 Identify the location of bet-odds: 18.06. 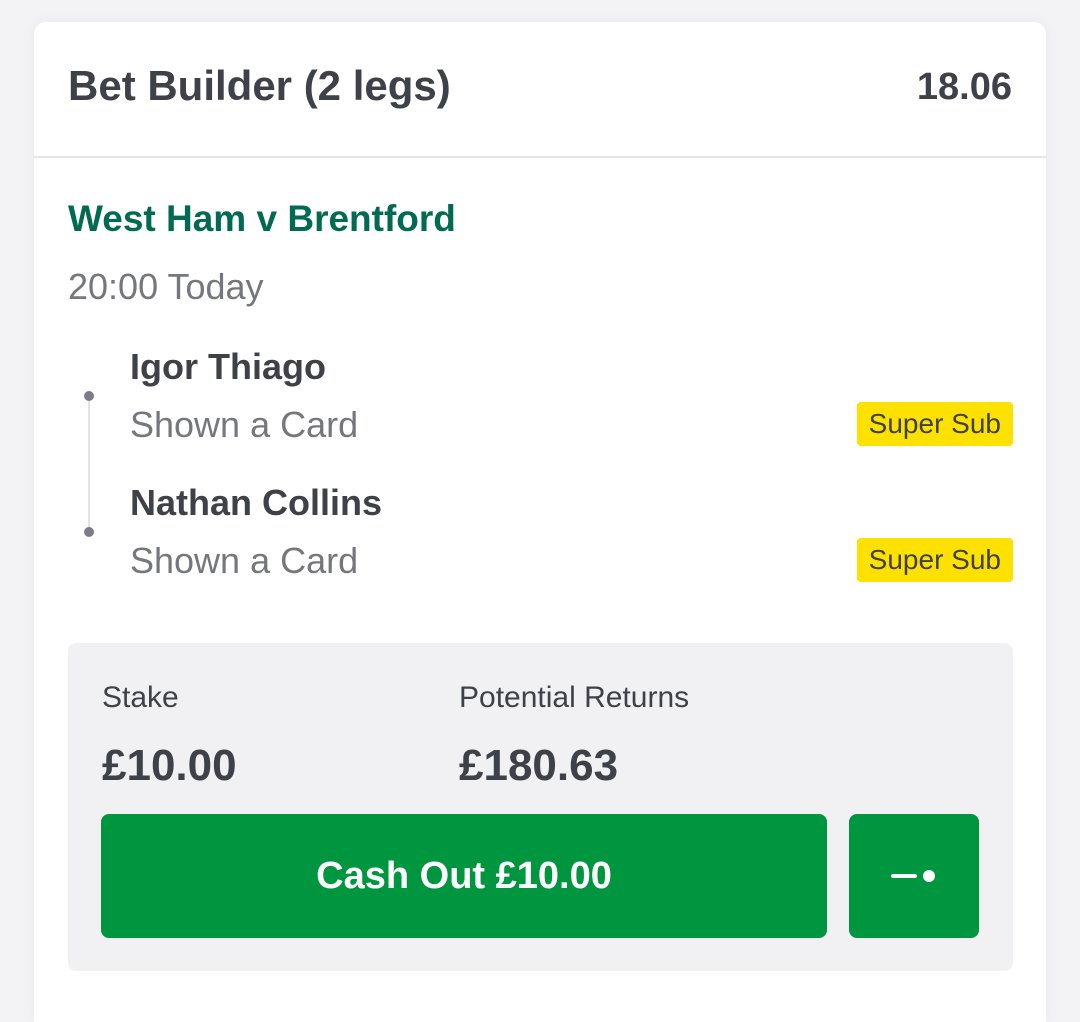
(964, 87).